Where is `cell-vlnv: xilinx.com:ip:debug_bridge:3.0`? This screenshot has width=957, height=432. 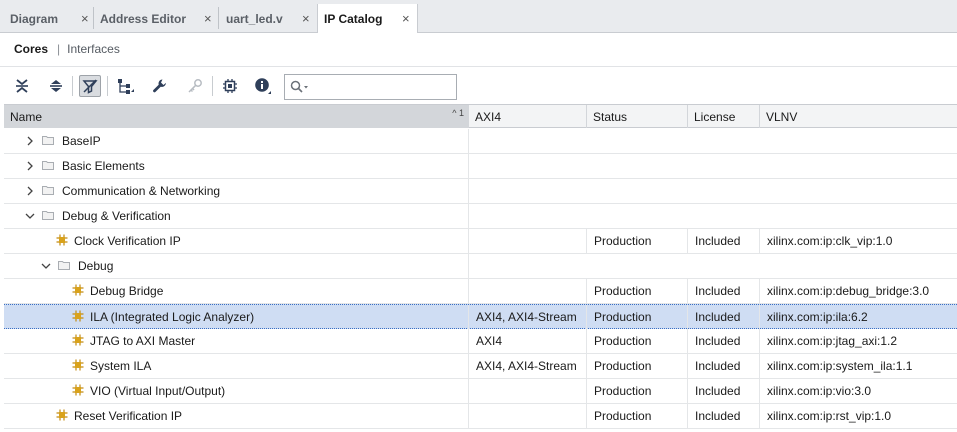
cell-vlnv: xilinx.com:ip:debug_bridge:3.0 is located at coordinates (848, 291).